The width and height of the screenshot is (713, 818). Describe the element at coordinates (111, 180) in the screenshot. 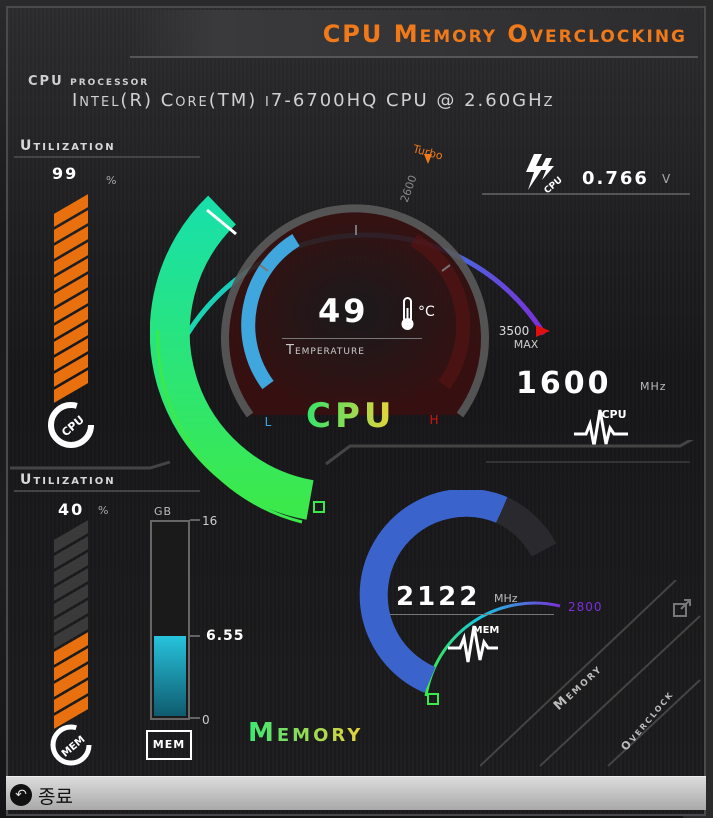

I see `cpu-utilization-unit: %` at that location.